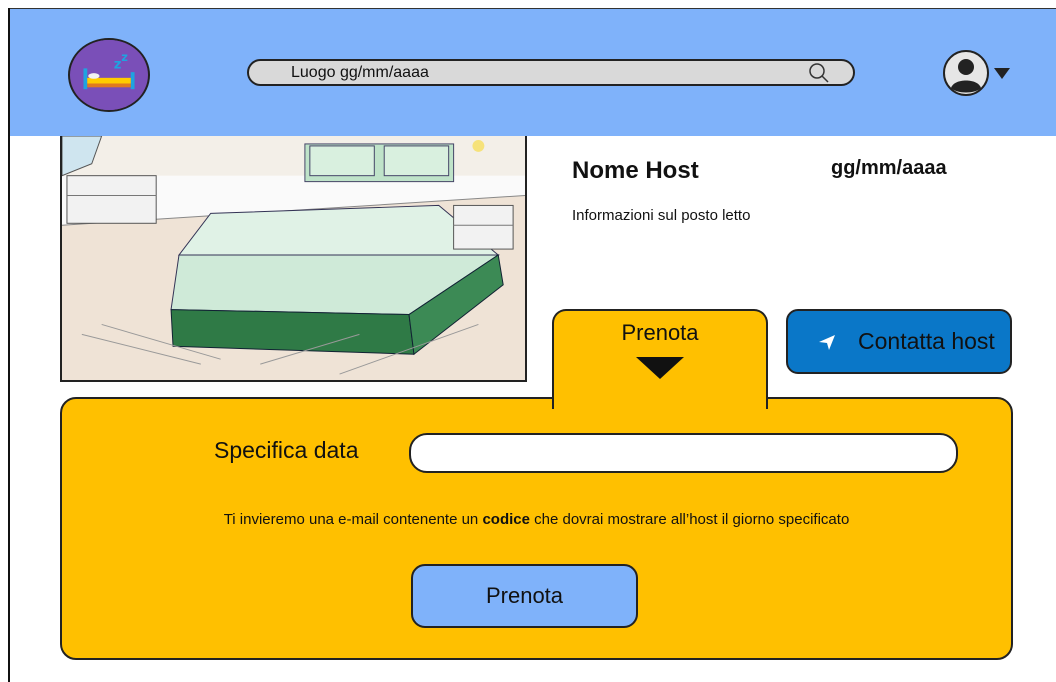  I want to click on host-name: Nome Host, so click(635, 170).